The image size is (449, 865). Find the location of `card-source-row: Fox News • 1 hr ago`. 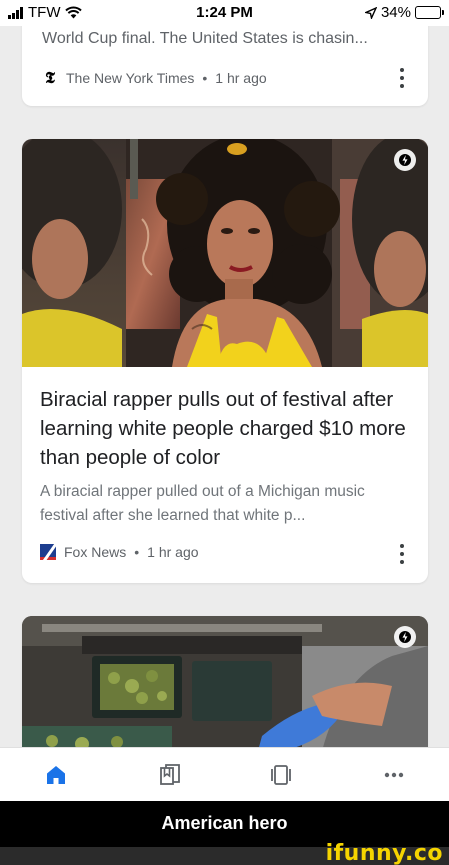

card-source-row: Fox News • 1 hr ago is located at coordinates (119, 552).